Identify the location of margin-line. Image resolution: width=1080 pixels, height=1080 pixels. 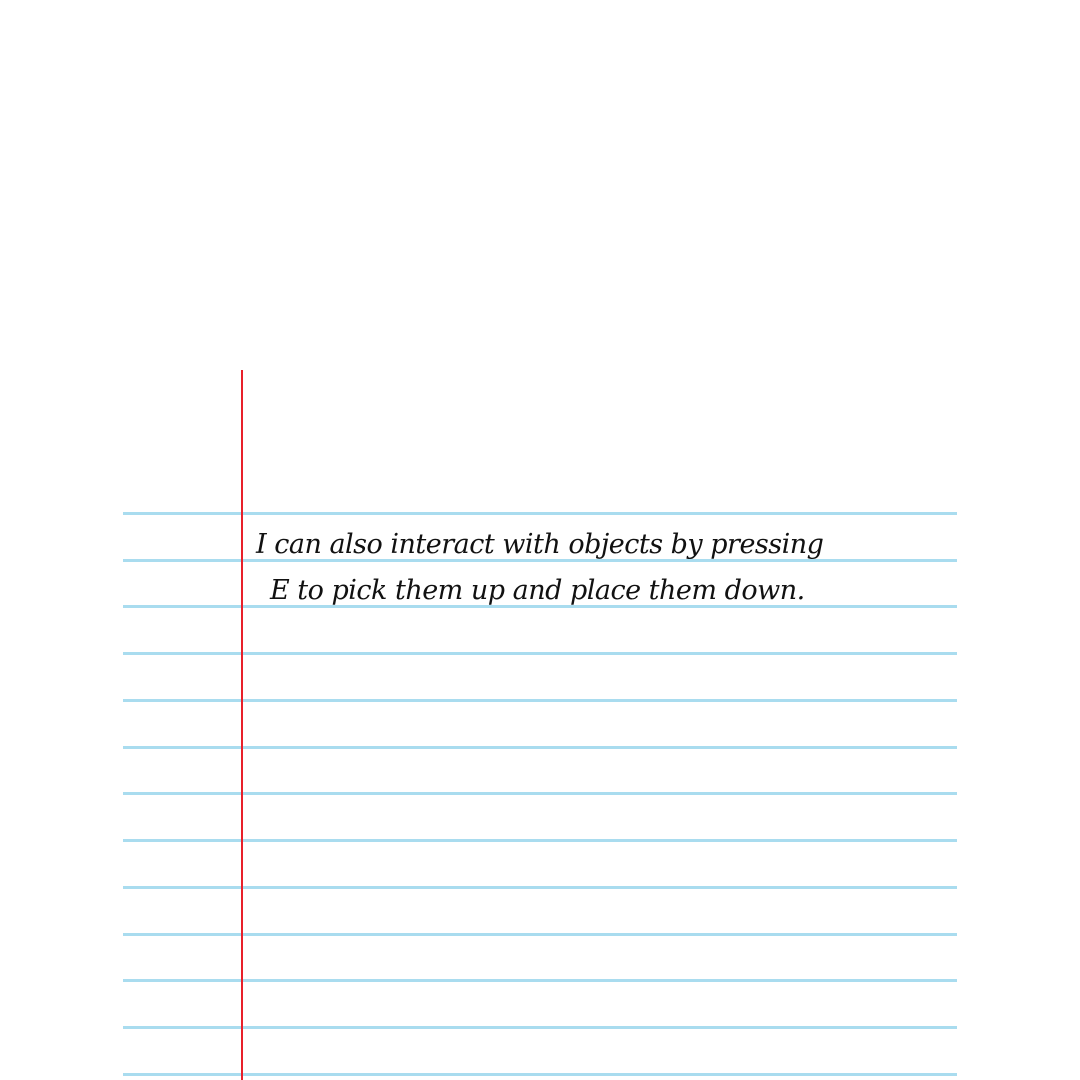
(242, 725).